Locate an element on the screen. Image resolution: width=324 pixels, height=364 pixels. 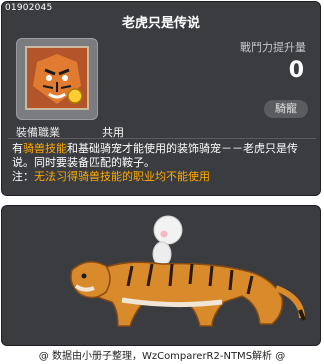
stat-label: 戰鬥力提升量 is located at coordinates (273, 47).